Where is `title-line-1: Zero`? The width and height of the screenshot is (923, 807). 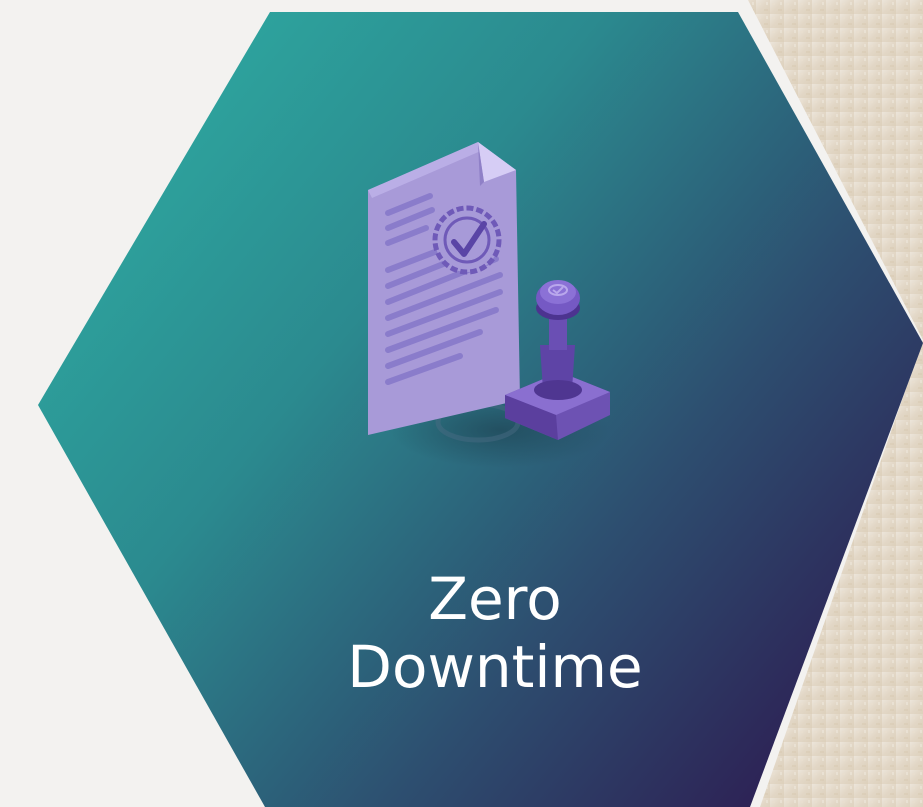 title-line-1: Zero is located at coordinates (495, 599).